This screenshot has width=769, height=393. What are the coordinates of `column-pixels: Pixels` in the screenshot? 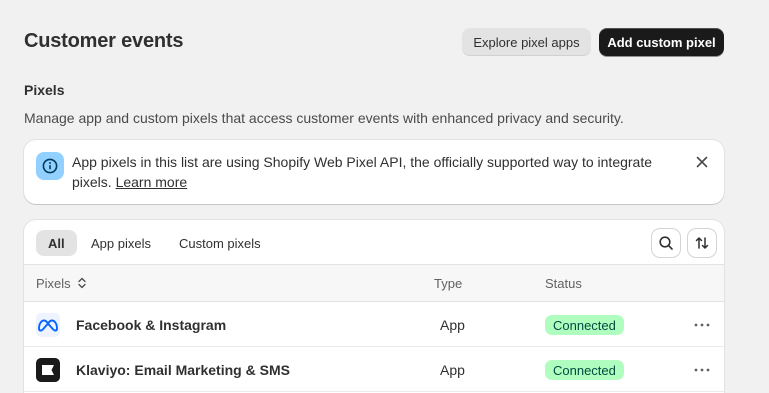 It's located at (61, 283).